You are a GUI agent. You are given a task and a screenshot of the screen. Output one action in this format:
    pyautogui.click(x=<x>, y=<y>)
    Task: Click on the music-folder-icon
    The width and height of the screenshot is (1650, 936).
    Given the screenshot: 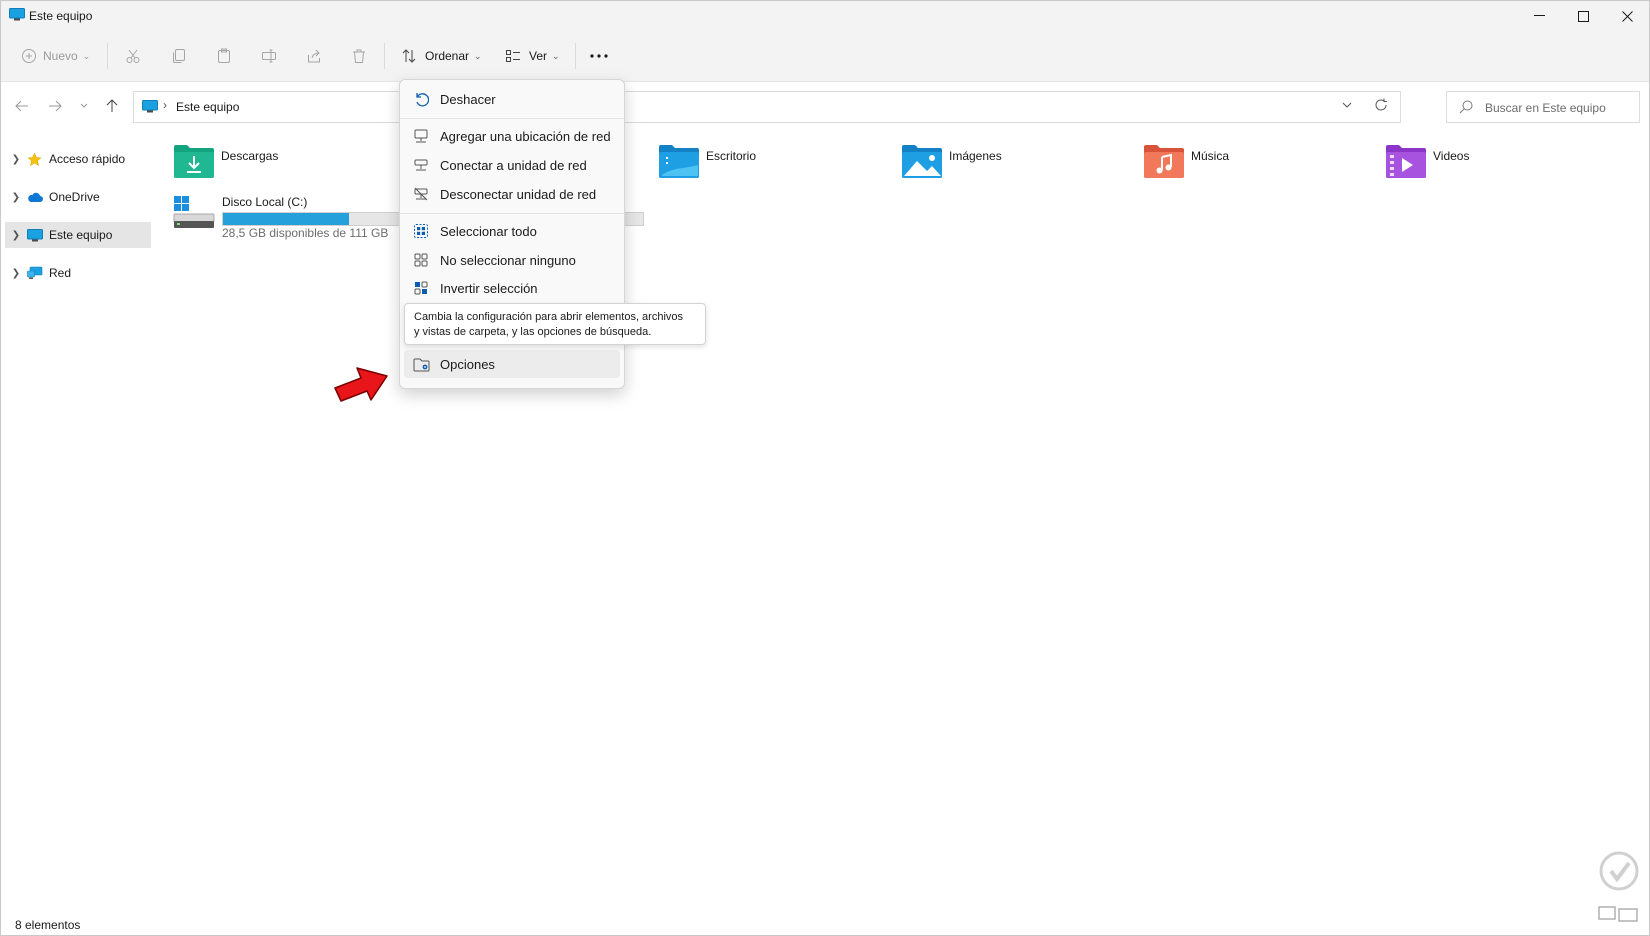 What is the action you would take?
    pyautogui.click(x=1164, y=161)
    